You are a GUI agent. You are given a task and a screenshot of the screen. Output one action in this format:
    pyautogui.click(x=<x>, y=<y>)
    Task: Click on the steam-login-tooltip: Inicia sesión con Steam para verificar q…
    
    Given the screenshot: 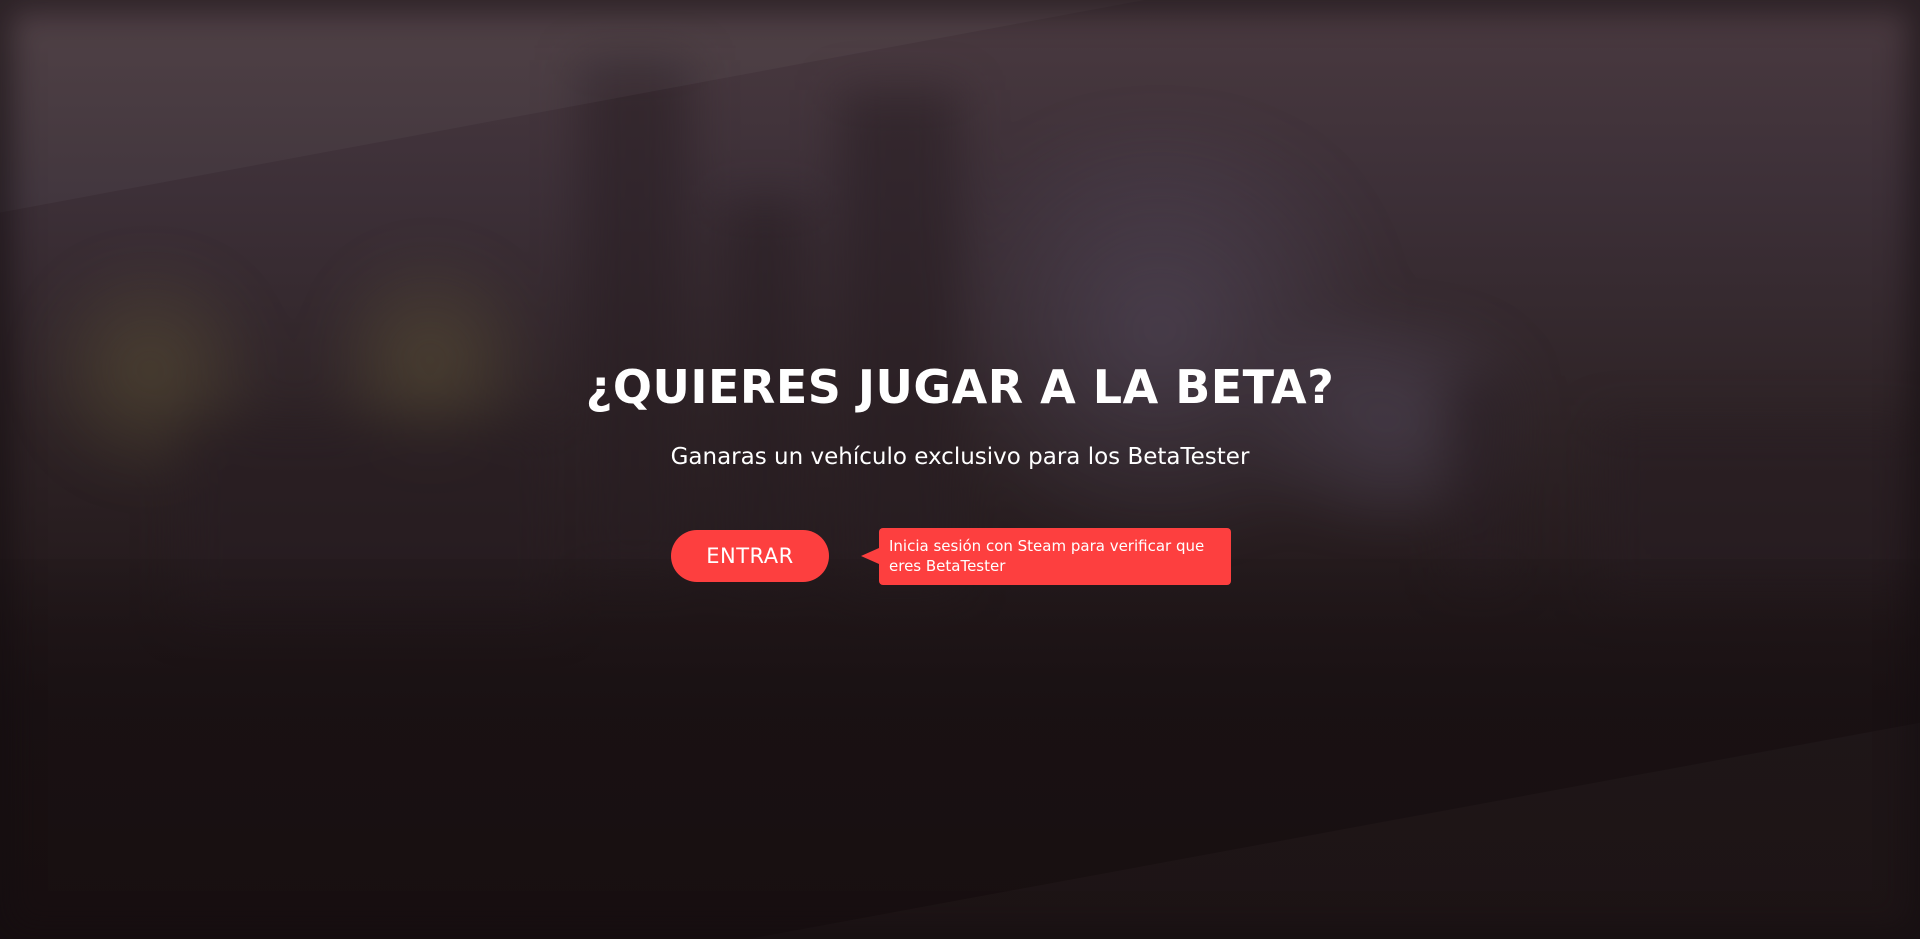 What is the action you would take?
    pyautogui.click(x=1055, y=556)
    